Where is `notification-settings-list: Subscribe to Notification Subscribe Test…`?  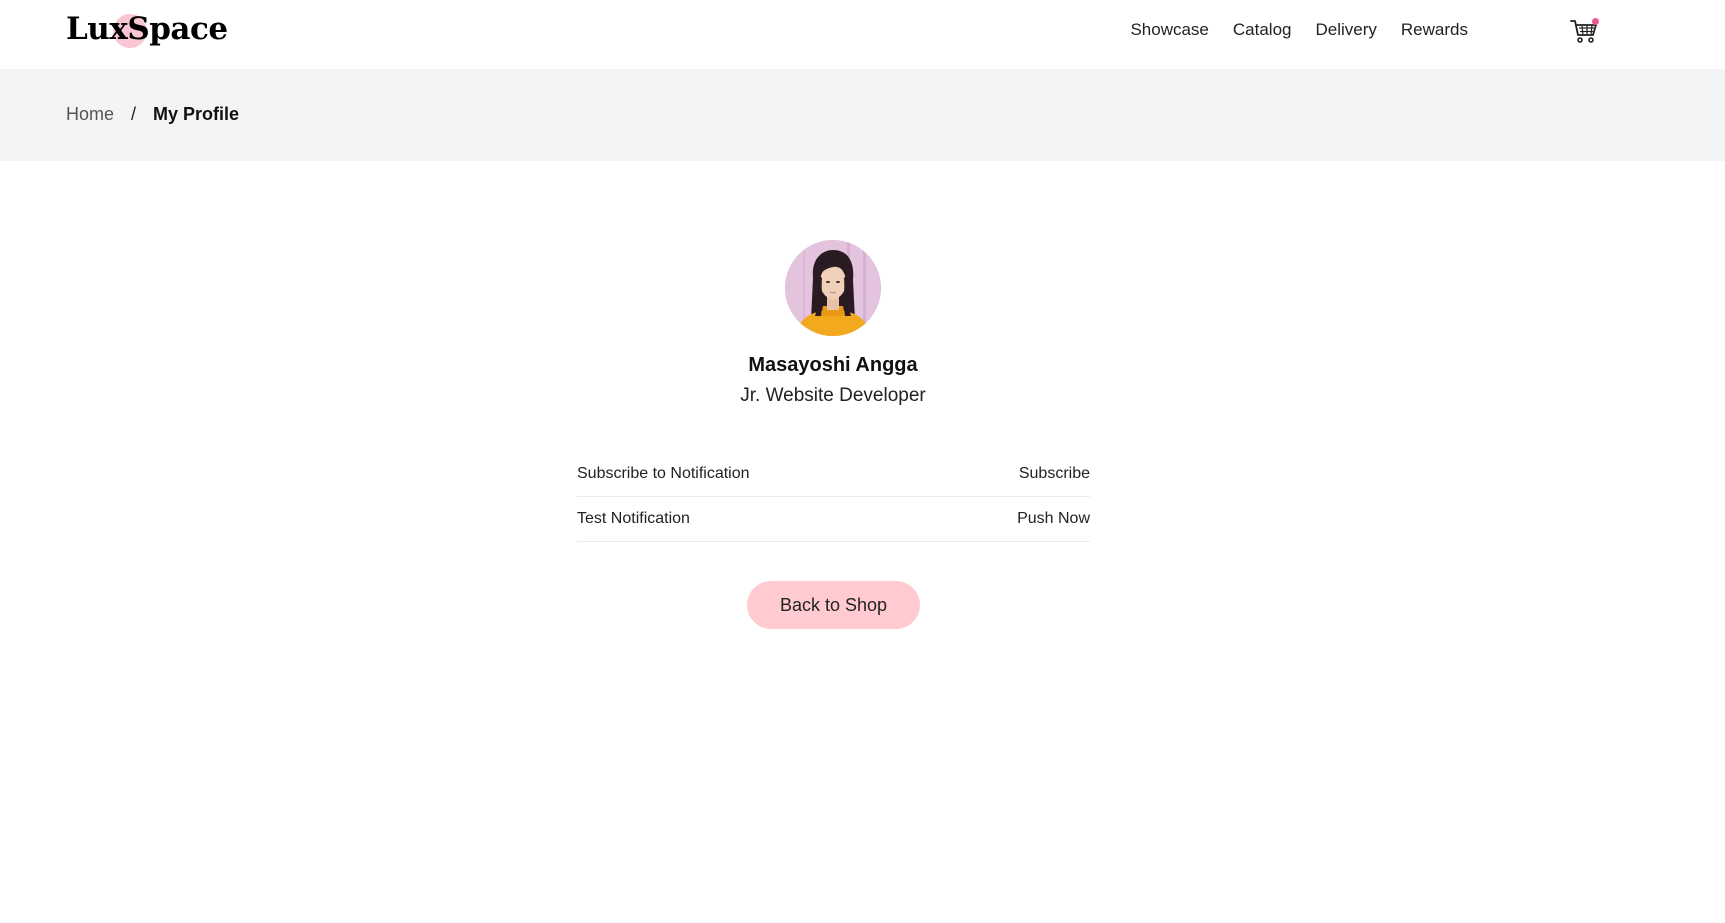
notification-settings-list: Subscribe to Notification Subscribe Test… is located at coordinates (833, 497).